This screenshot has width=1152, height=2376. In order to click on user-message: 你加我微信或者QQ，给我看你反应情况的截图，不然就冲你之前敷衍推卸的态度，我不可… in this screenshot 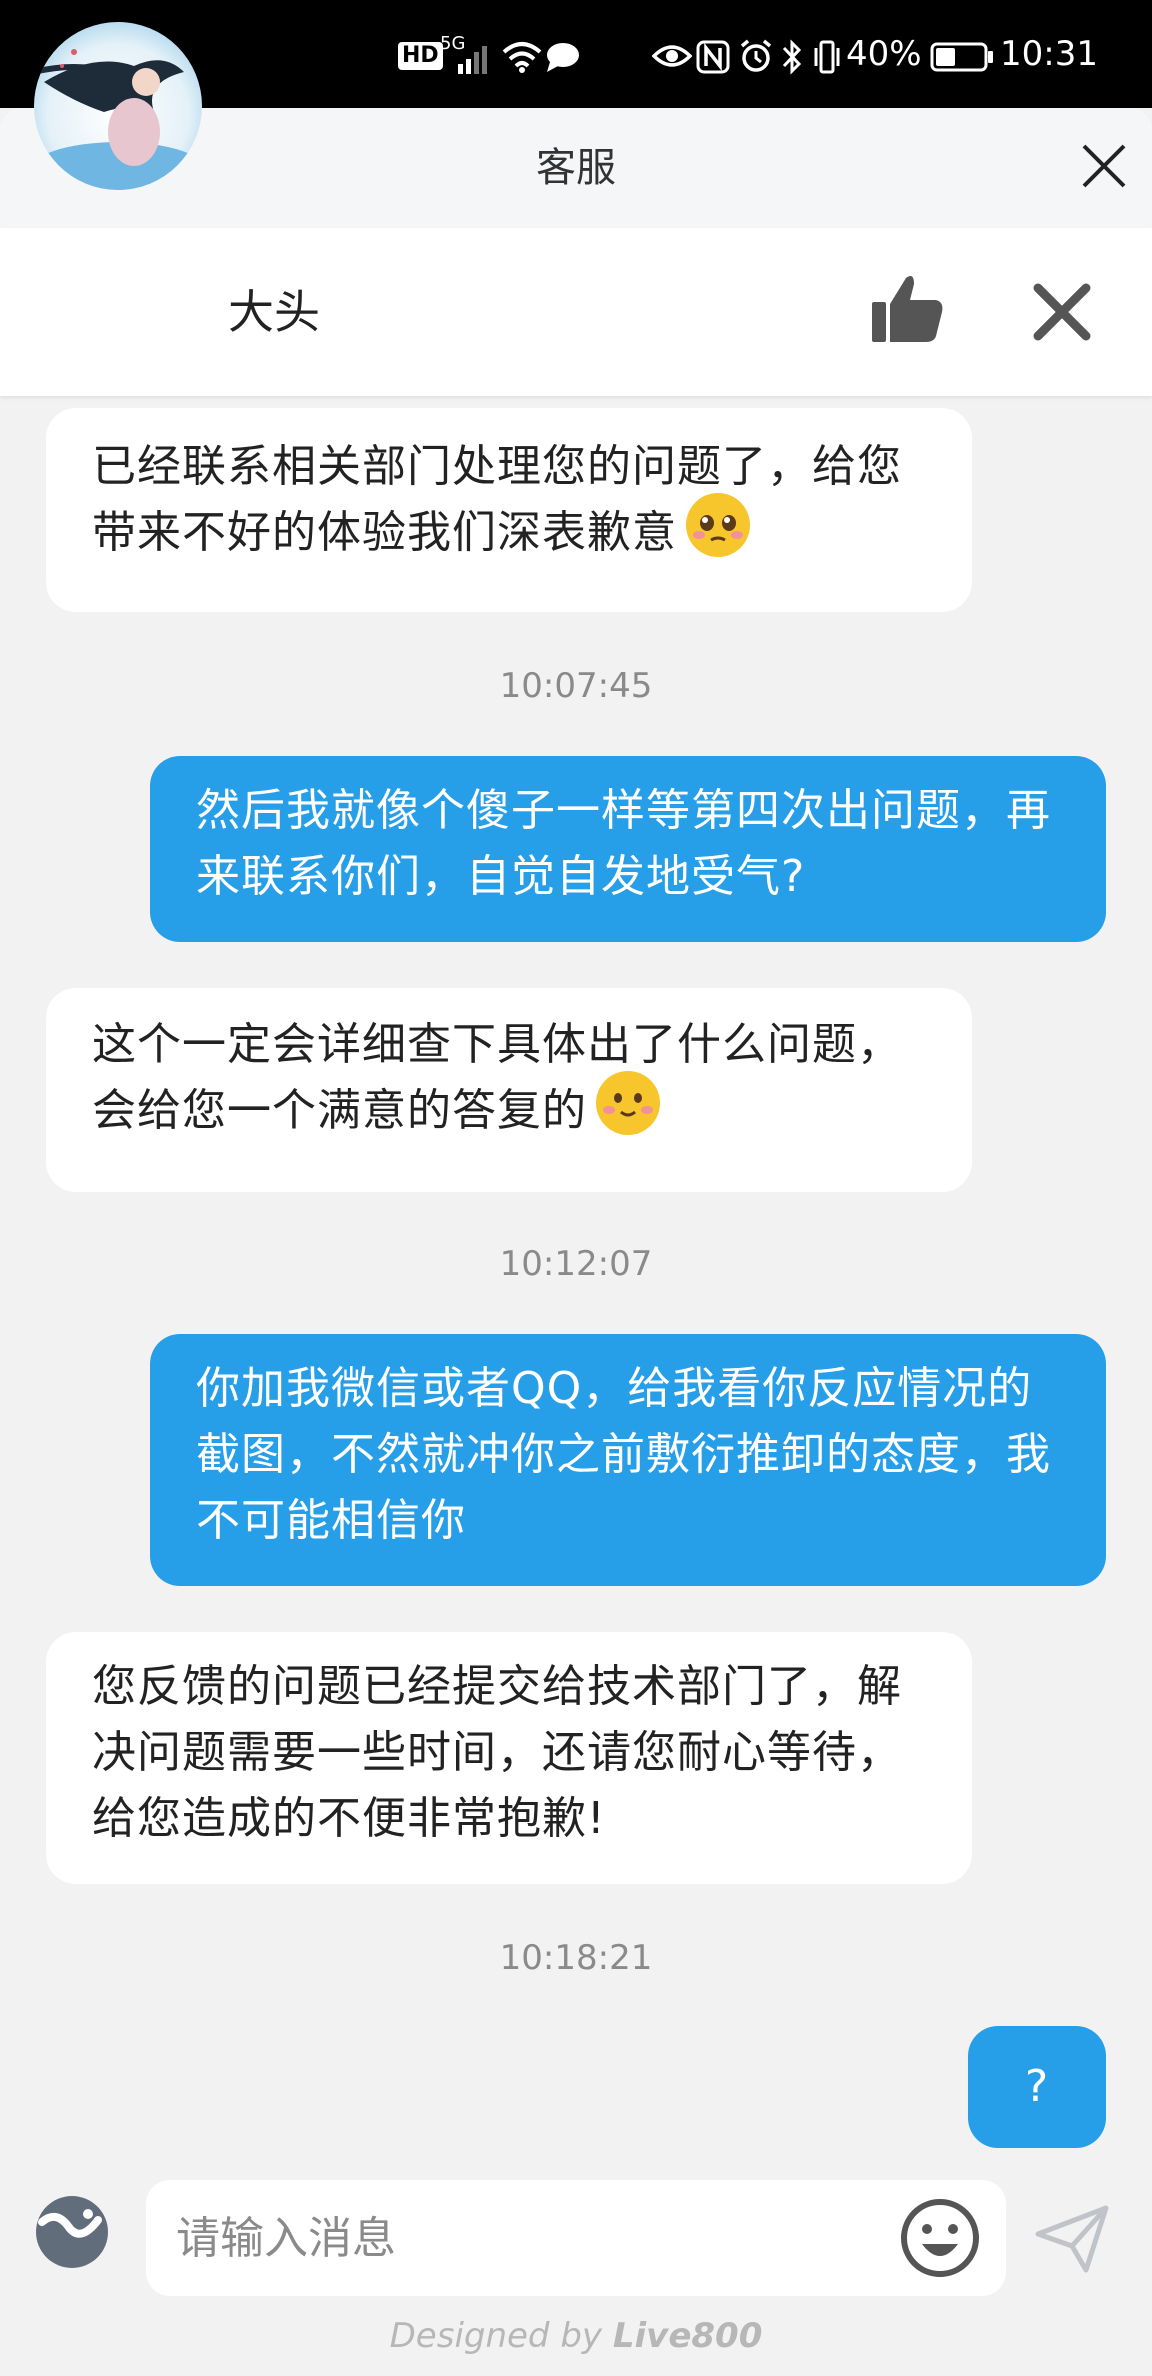, I will do `click(628, 1460)`.